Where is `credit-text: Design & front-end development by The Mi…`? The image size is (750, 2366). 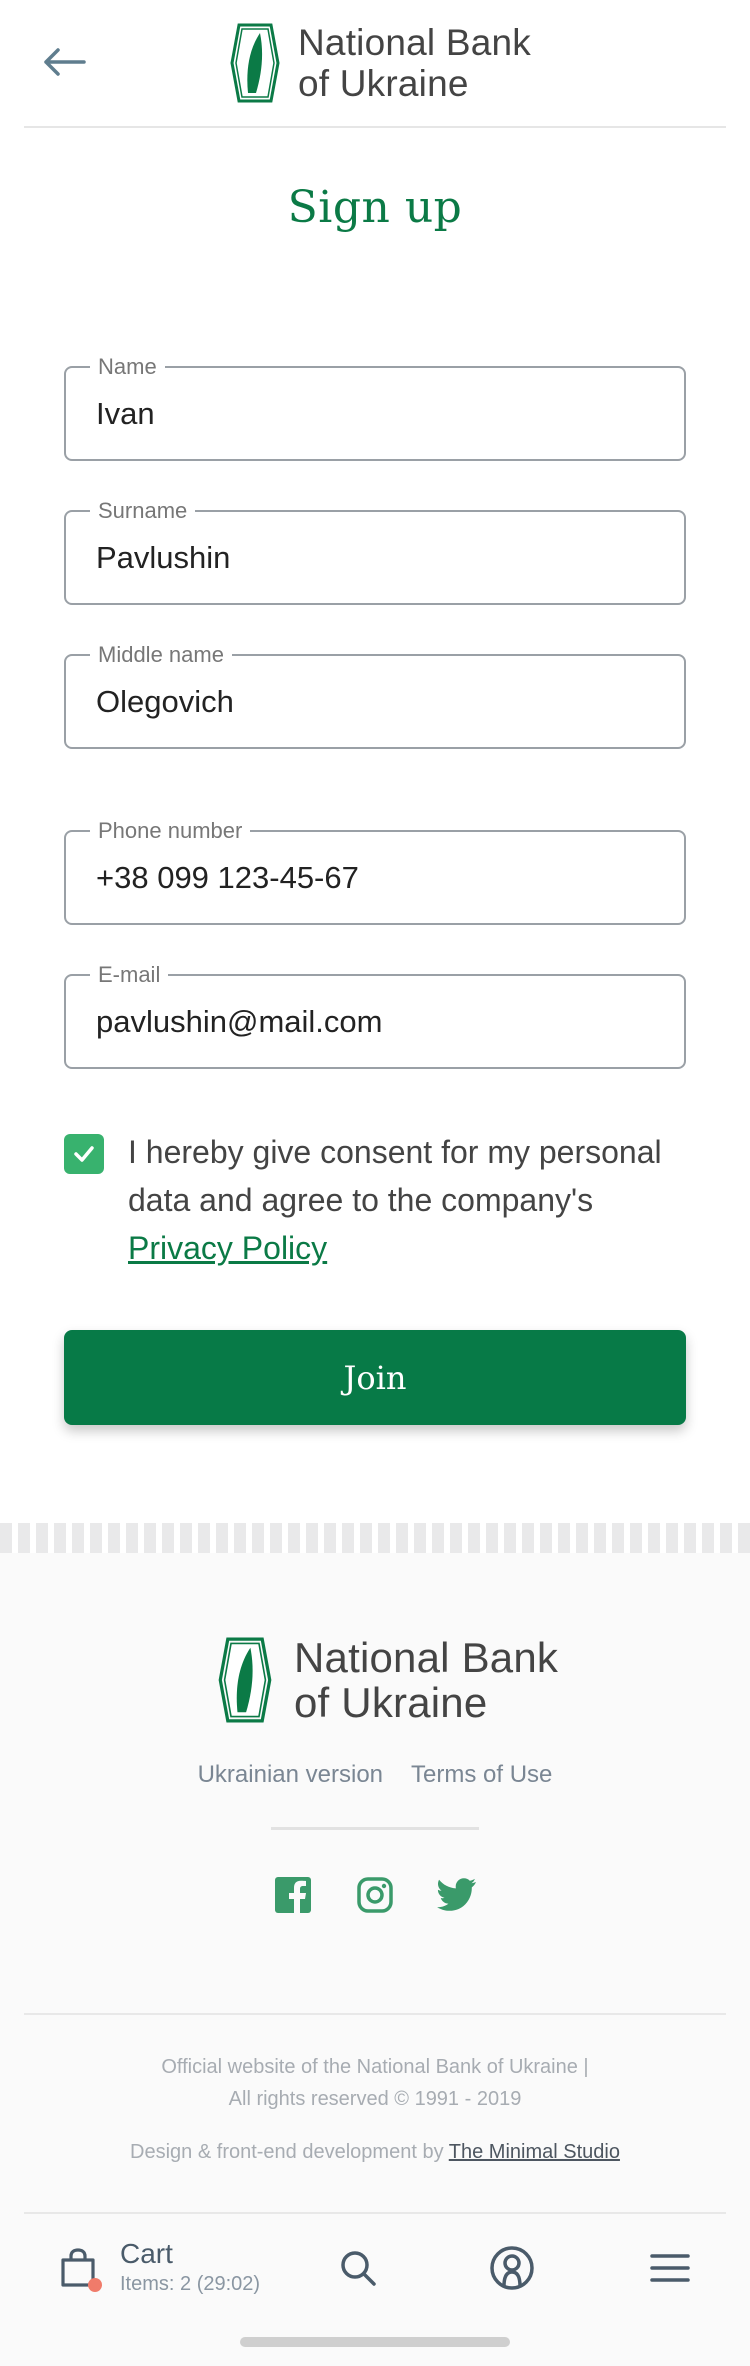
credit-text: Design & front-end development by The Mi… is located at coordinates (375, 2152).